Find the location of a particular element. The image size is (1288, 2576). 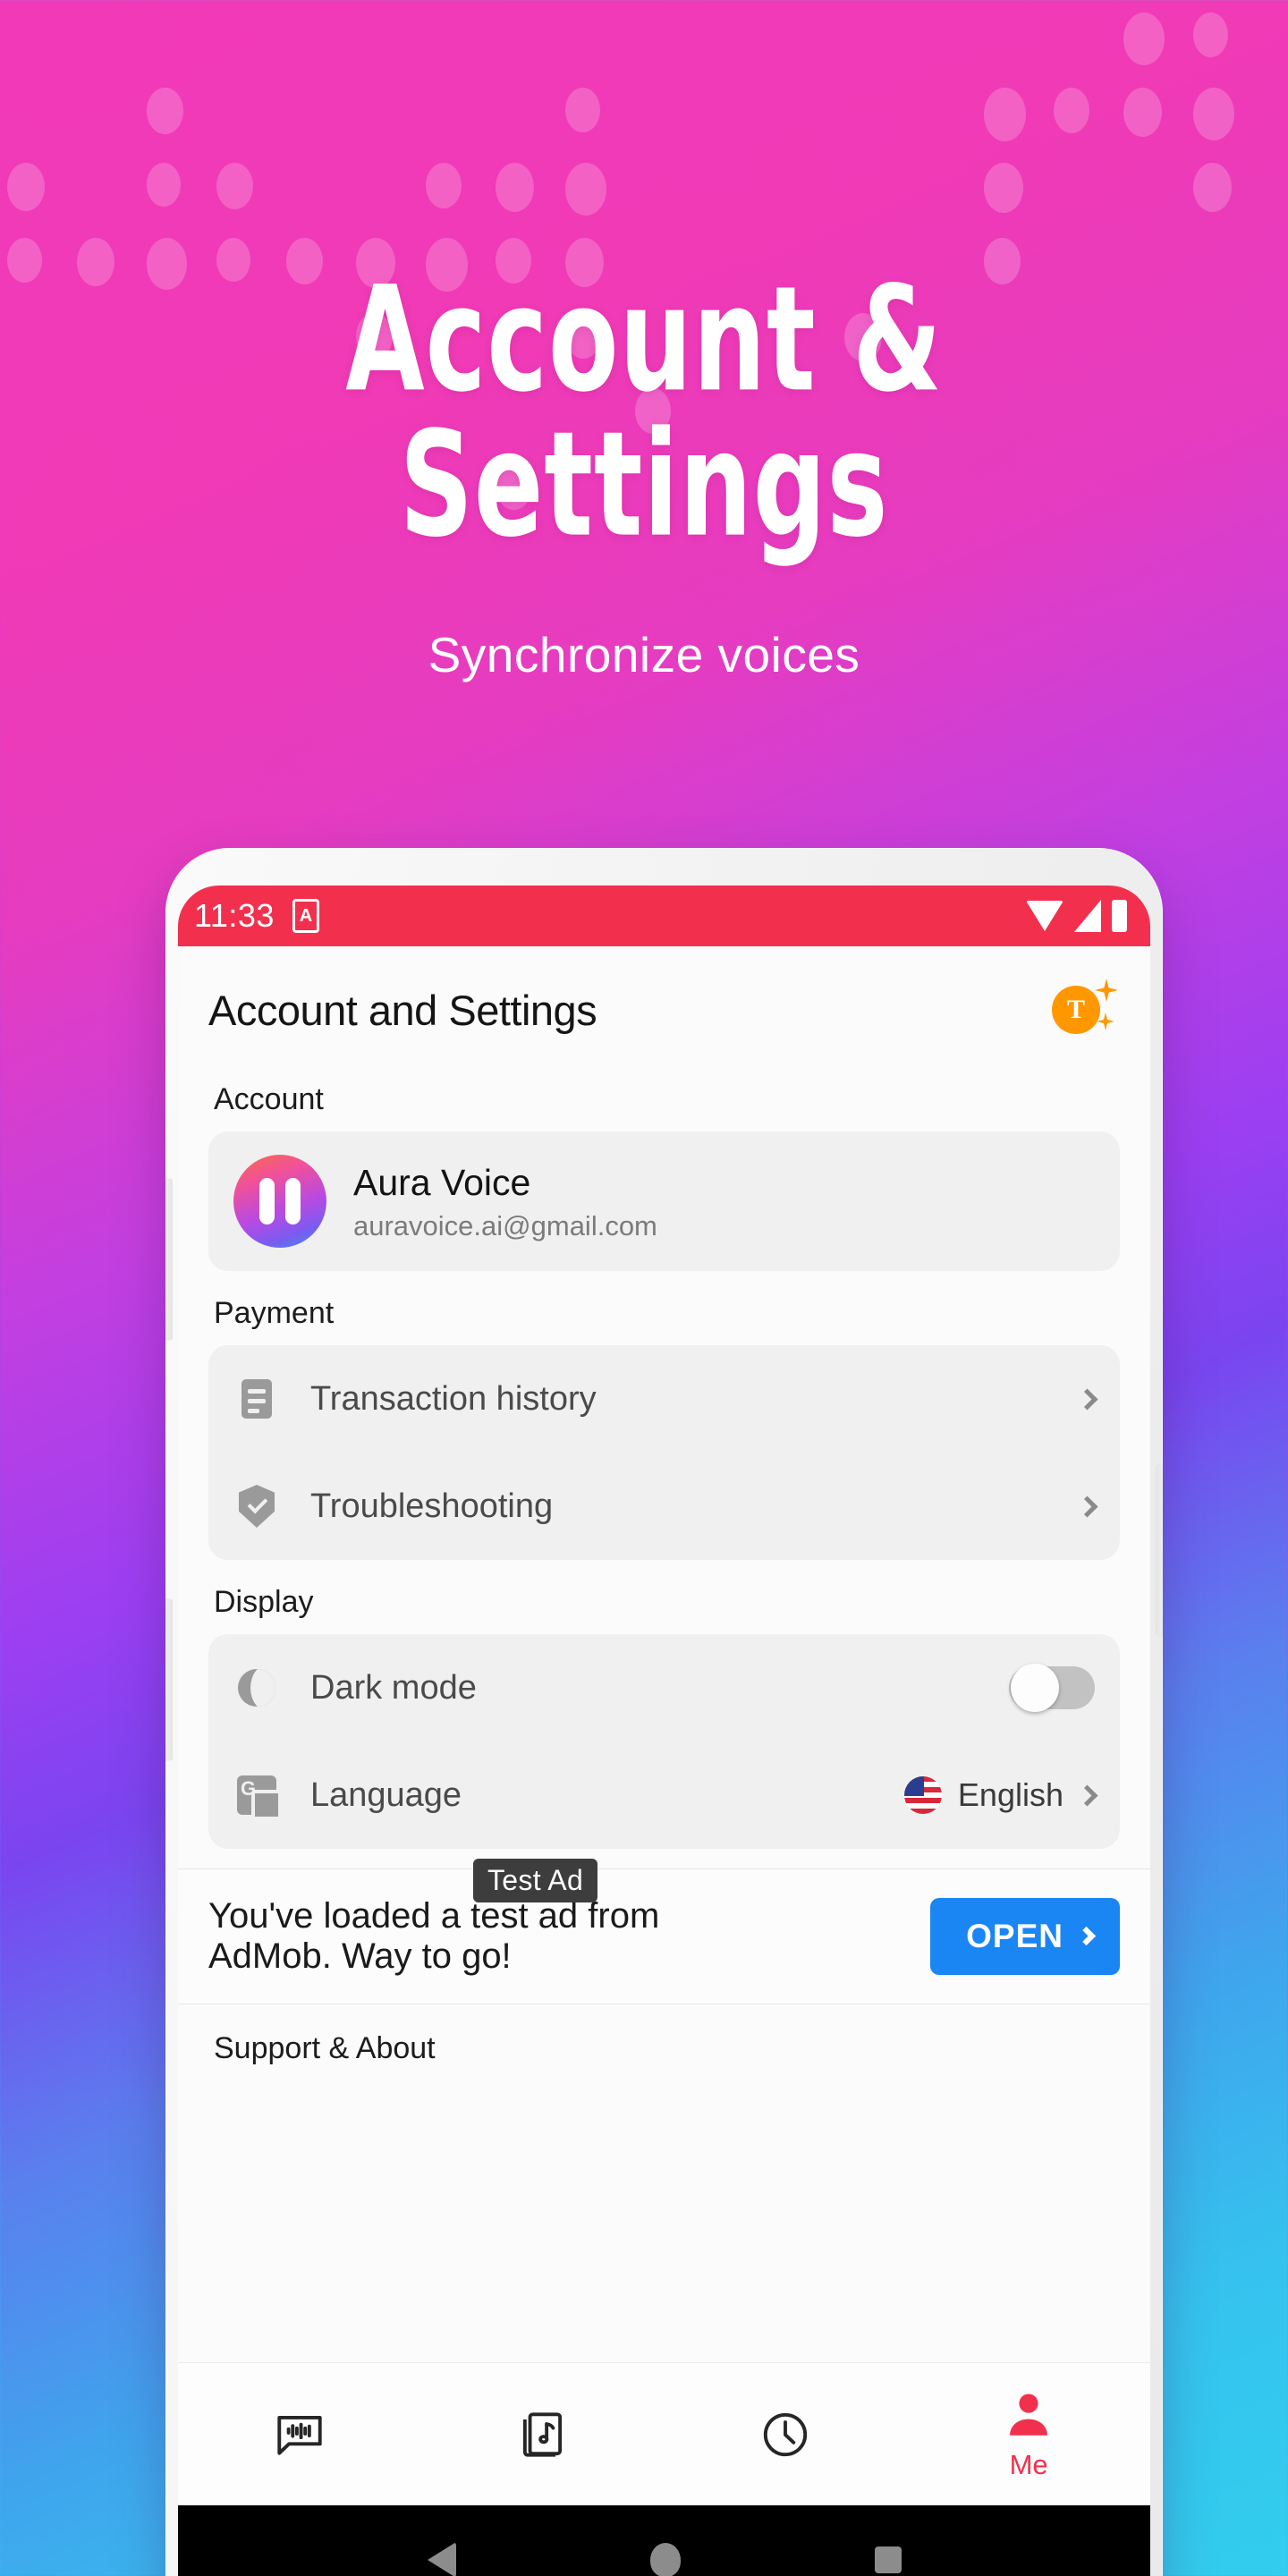

music-library-icon is located at coordinates (542, 2434).